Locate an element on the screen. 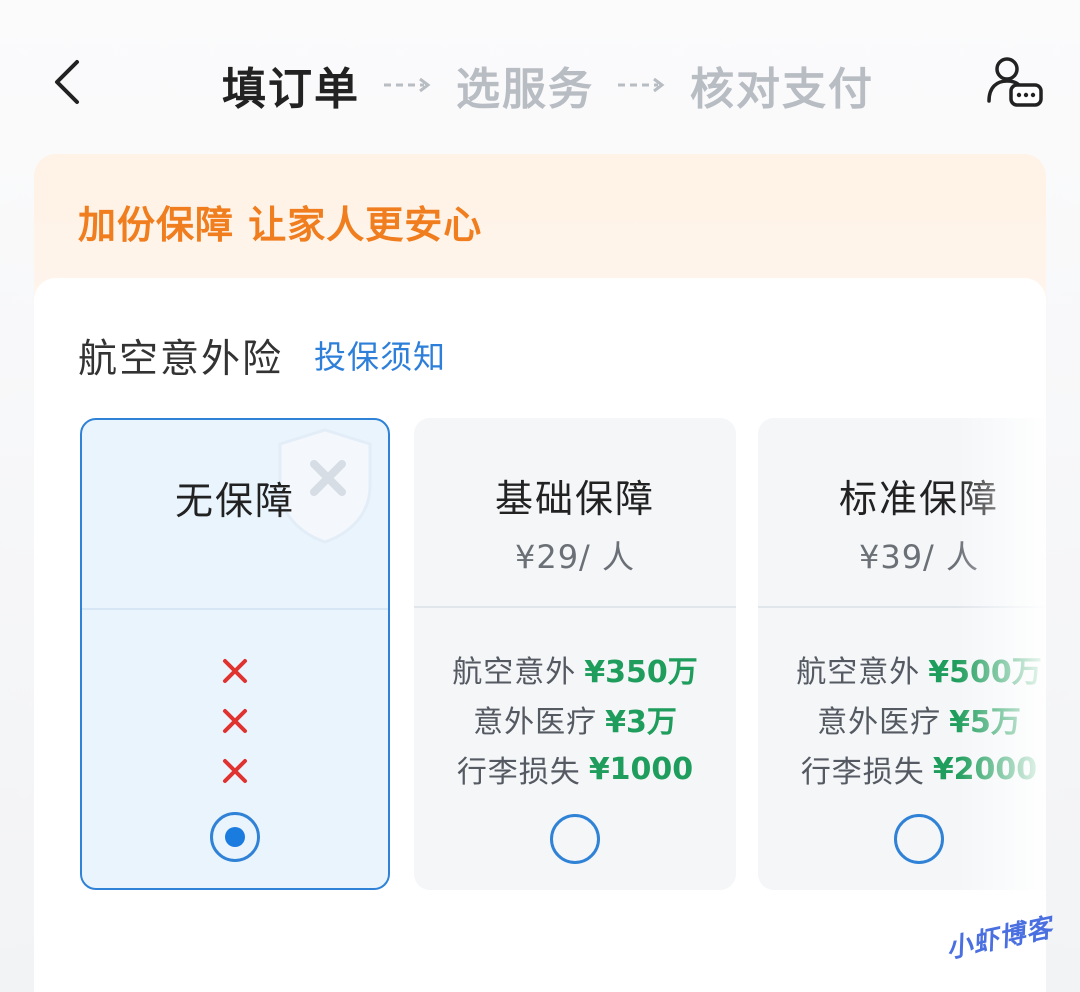 Image resolution: width=1080 pixels, height=992 pixels. customer-service-icon is located at coordinates (1015, 82).